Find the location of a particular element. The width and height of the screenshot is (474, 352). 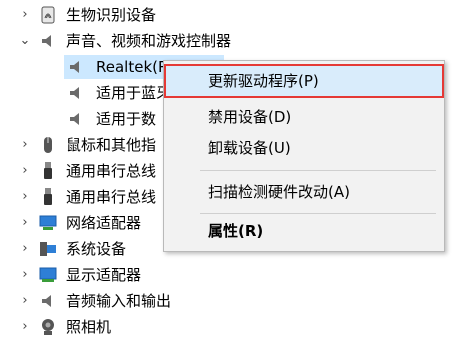

menu-item-scan-hardware: 扫描检测硬件改动(A) is located at coordinates (304, 192).